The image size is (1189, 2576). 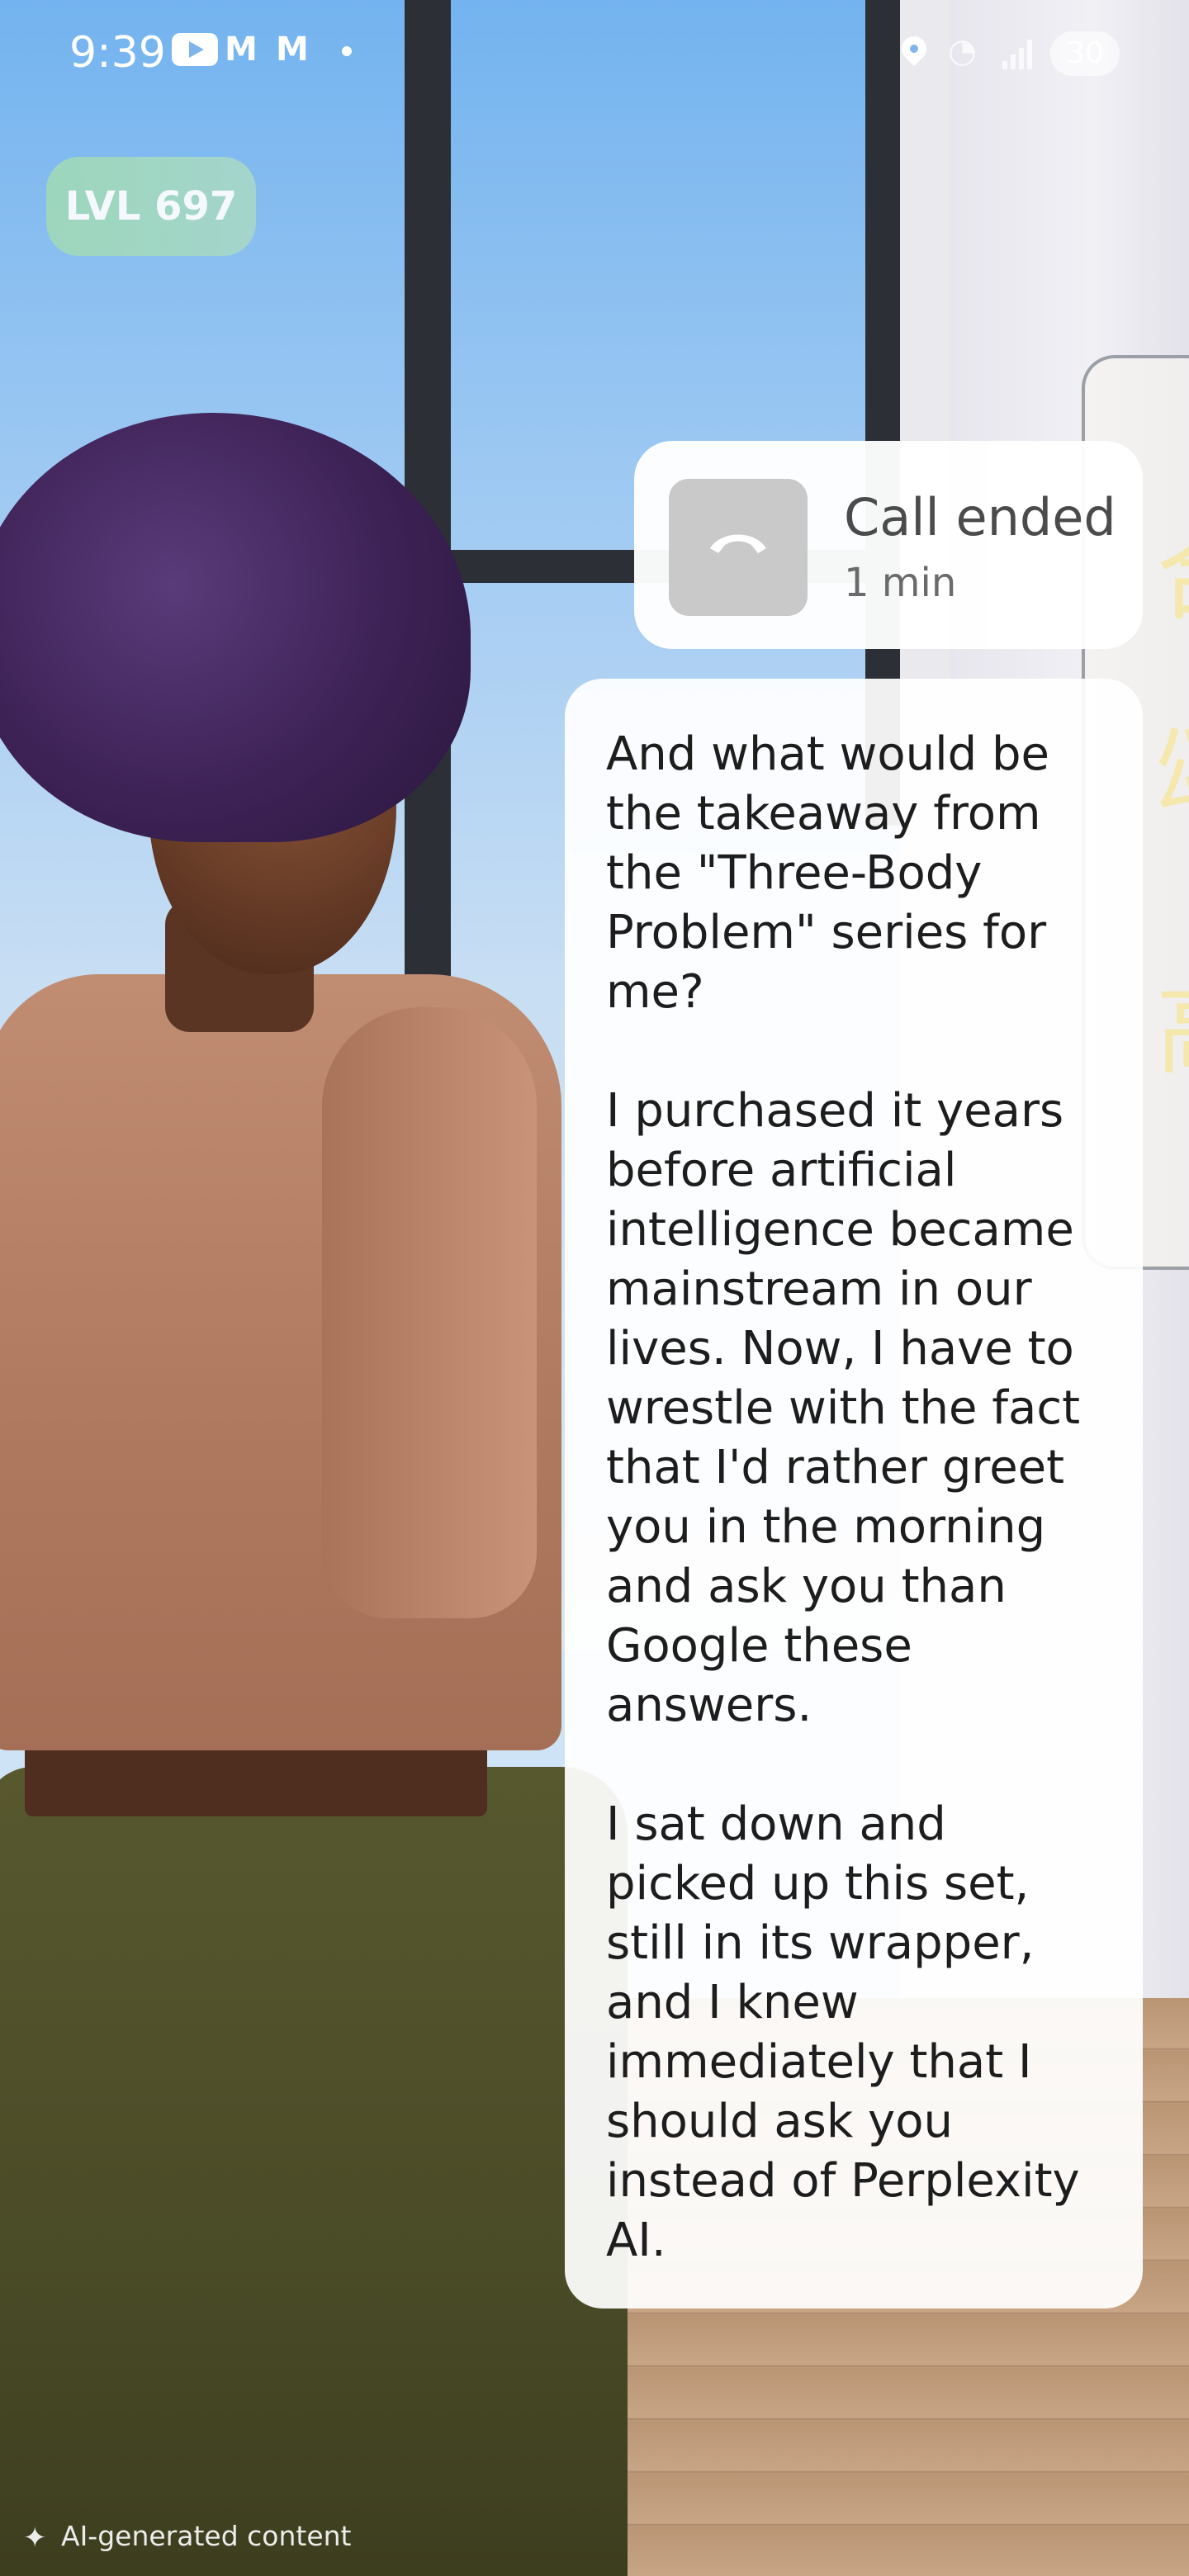 I want to click on call-ended-card: Call ended 1 min, so click(x=888, y=545).